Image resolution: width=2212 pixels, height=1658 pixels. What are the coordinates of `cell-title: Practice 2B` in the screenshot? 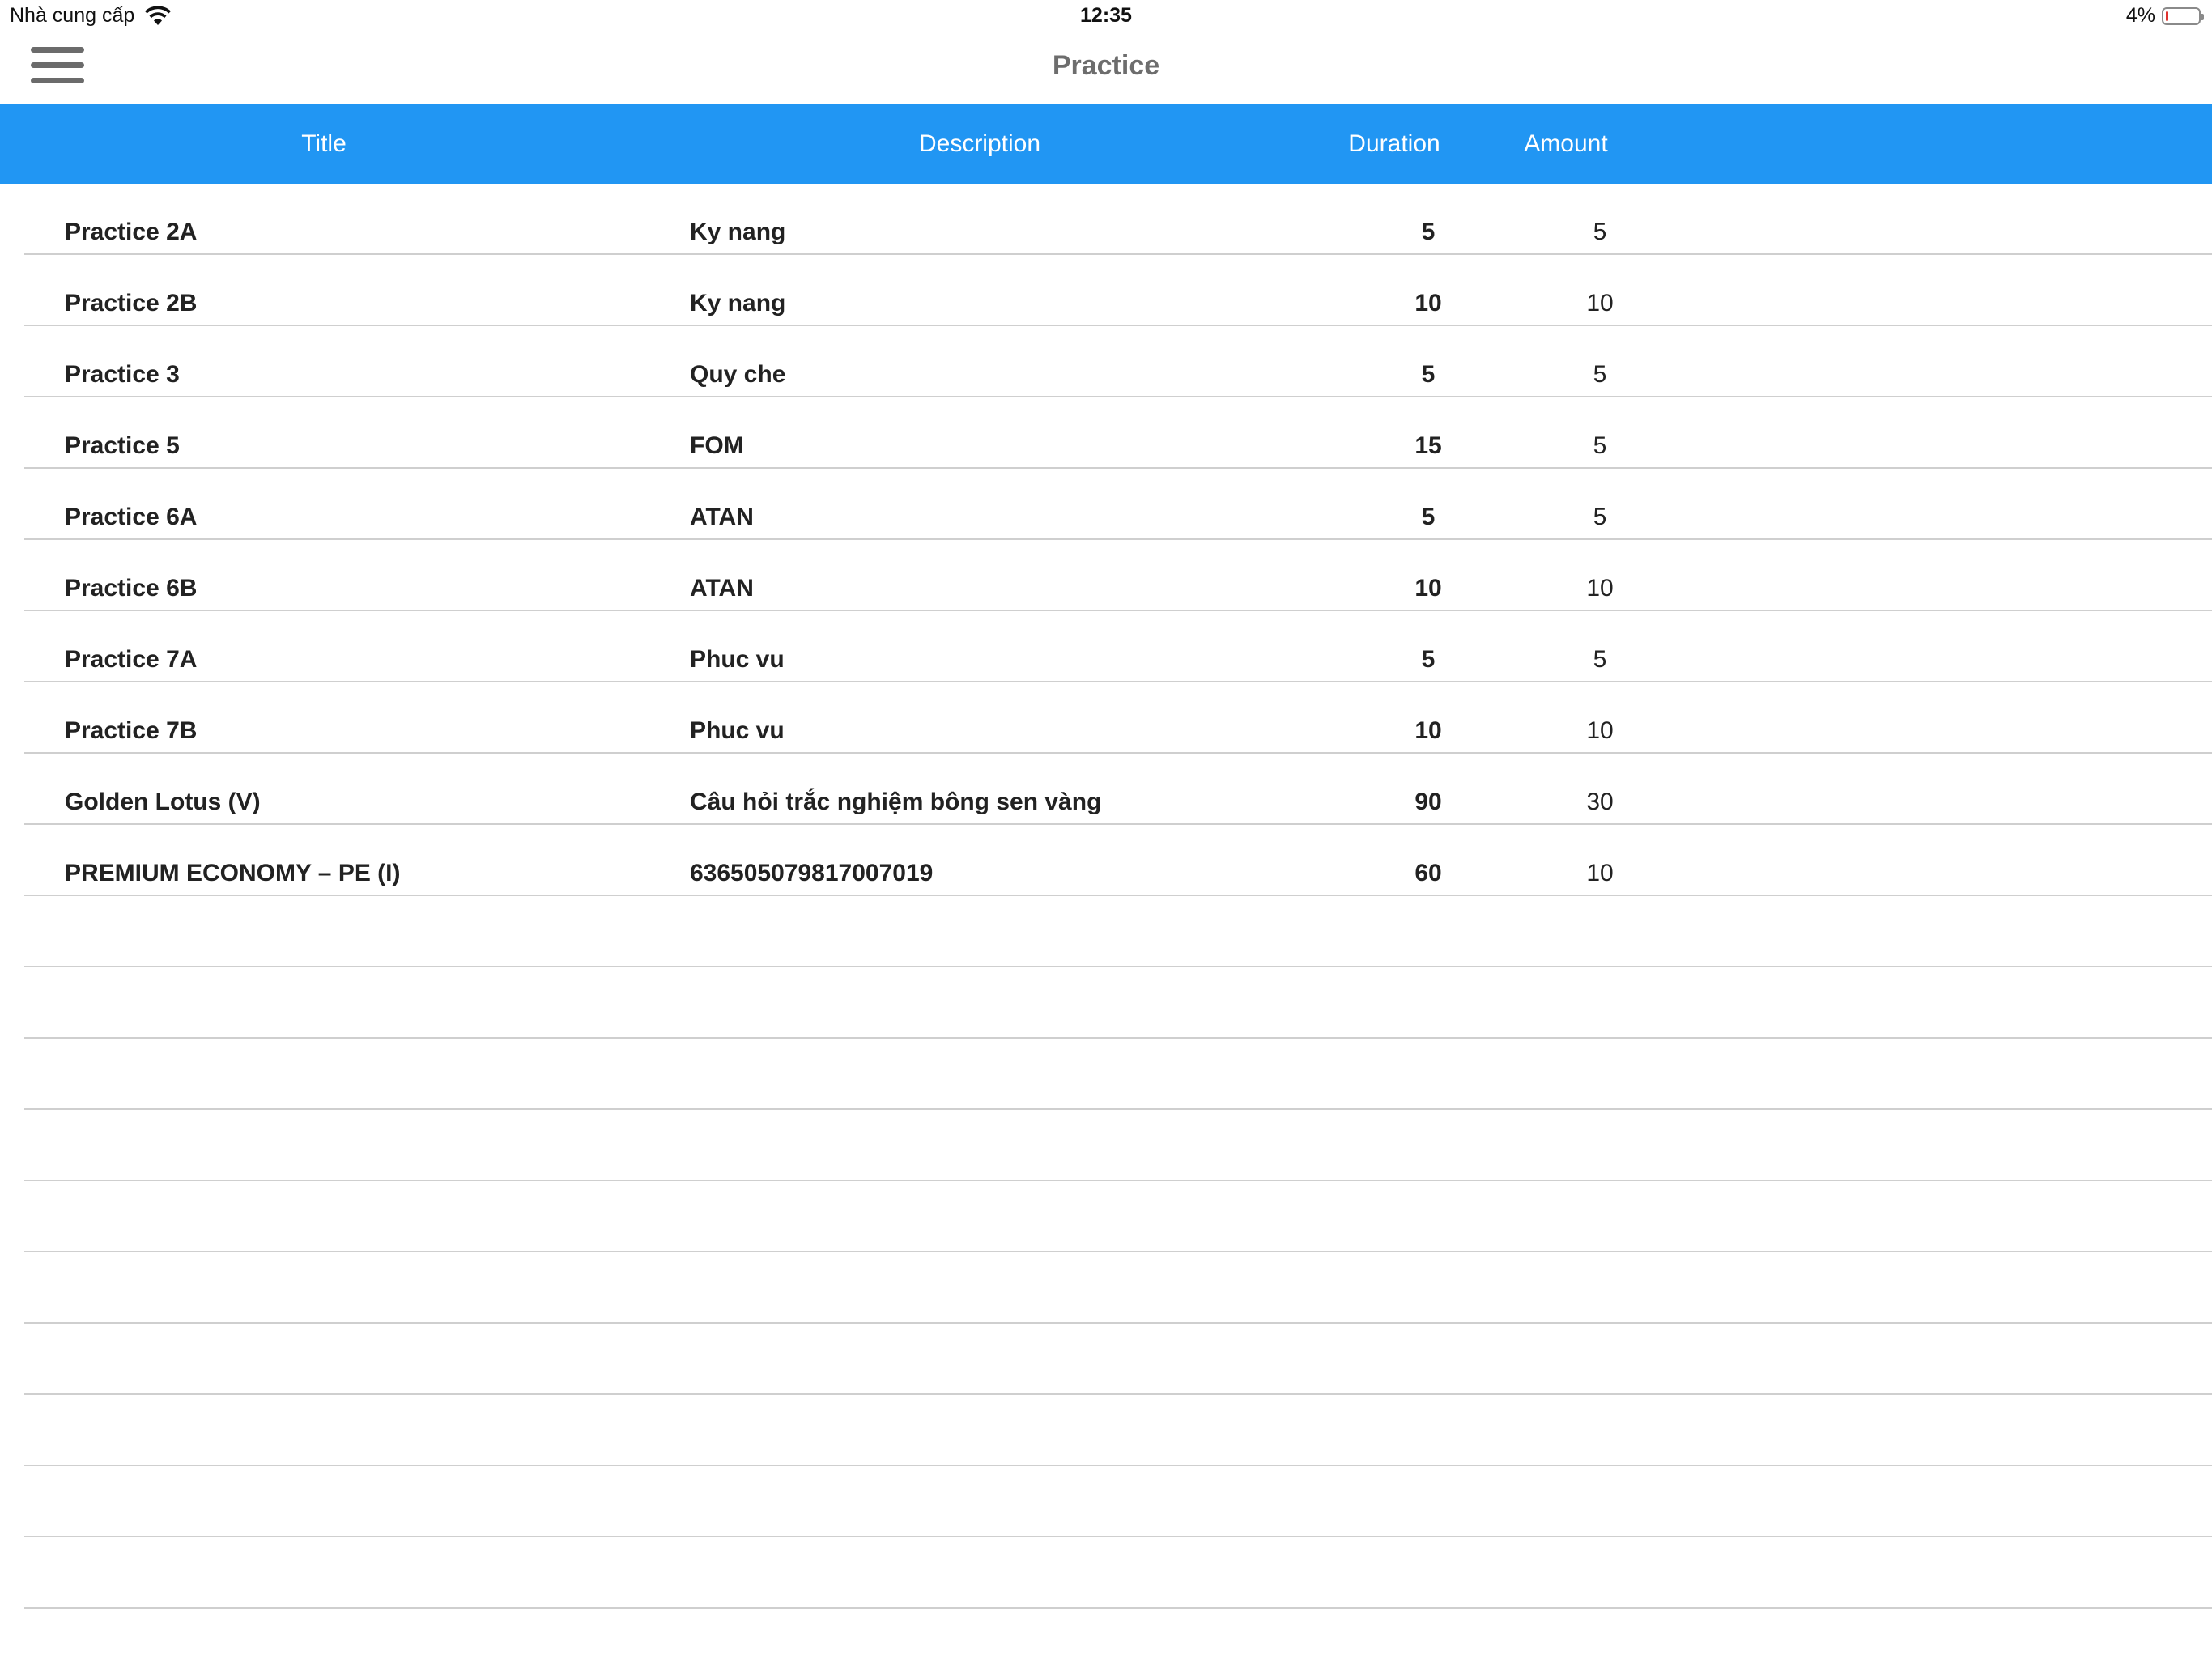 It's located at (132, 303).